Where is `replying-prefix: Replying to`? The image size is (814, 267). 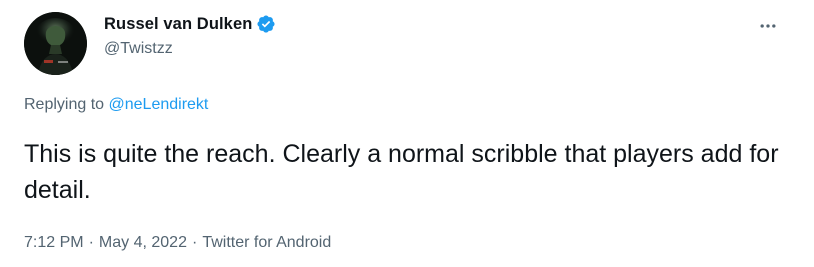
replying-prefix: Replying to is located at coordinates (66, 104).